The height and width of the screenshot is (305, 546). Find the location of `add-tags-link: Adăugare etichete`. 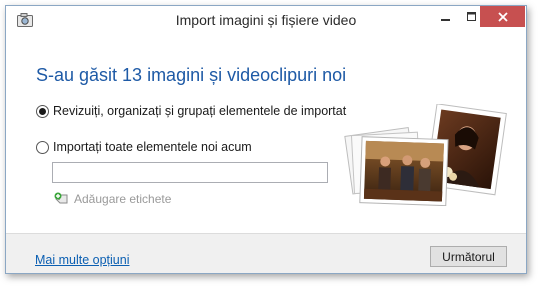

add-tags-link: Adăugare etichete is located at coordinates (112, 199).